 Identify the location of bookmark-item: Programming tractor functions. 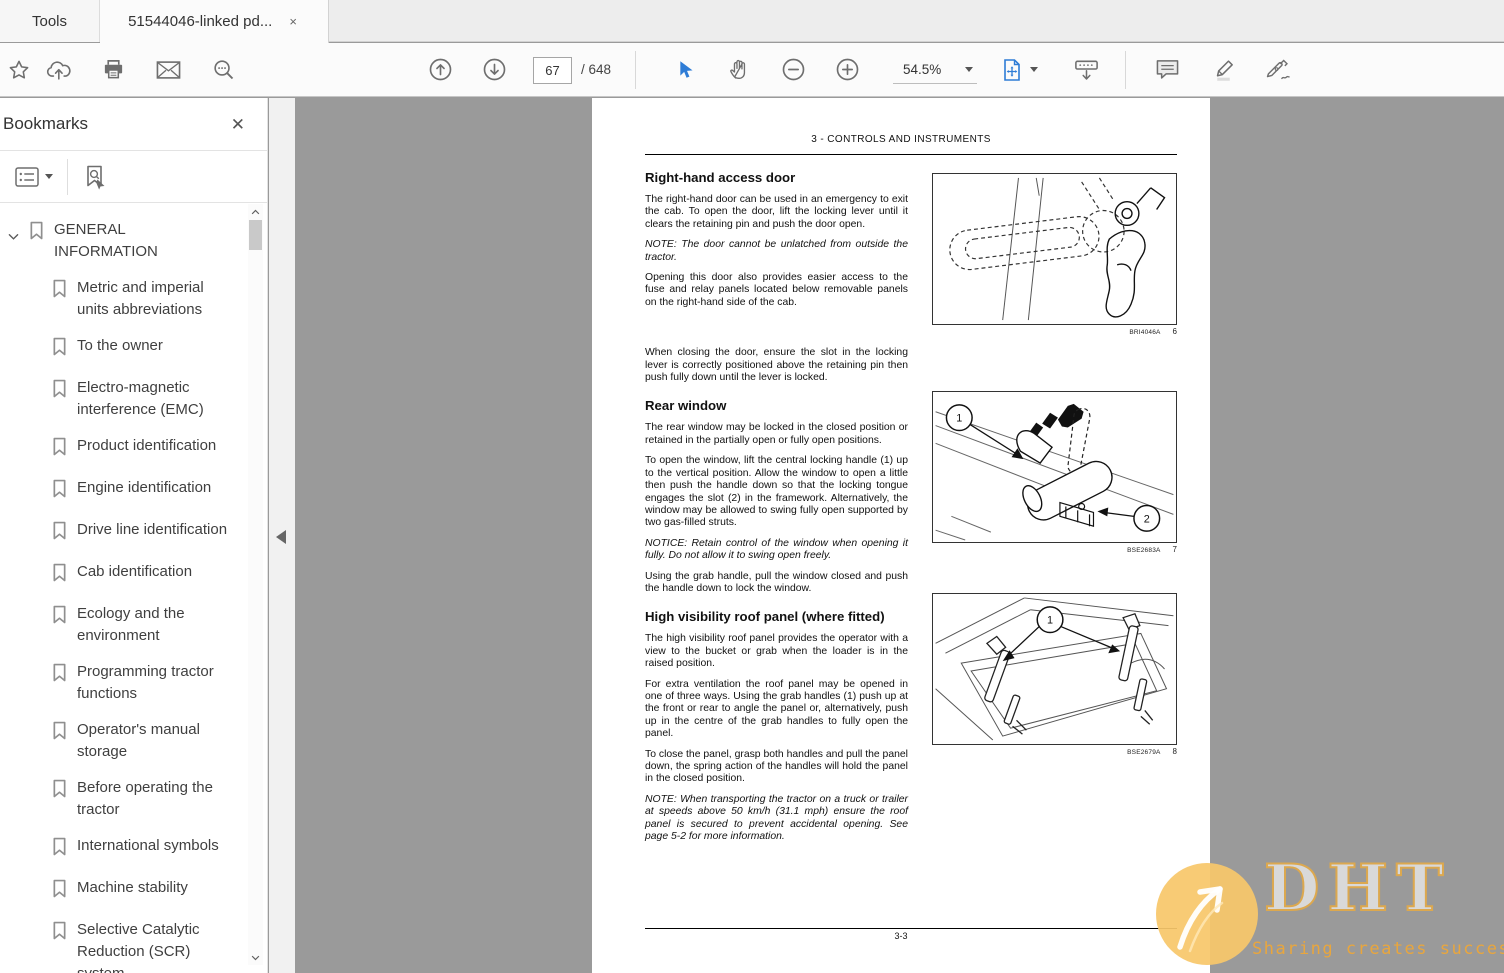
(148, 683).